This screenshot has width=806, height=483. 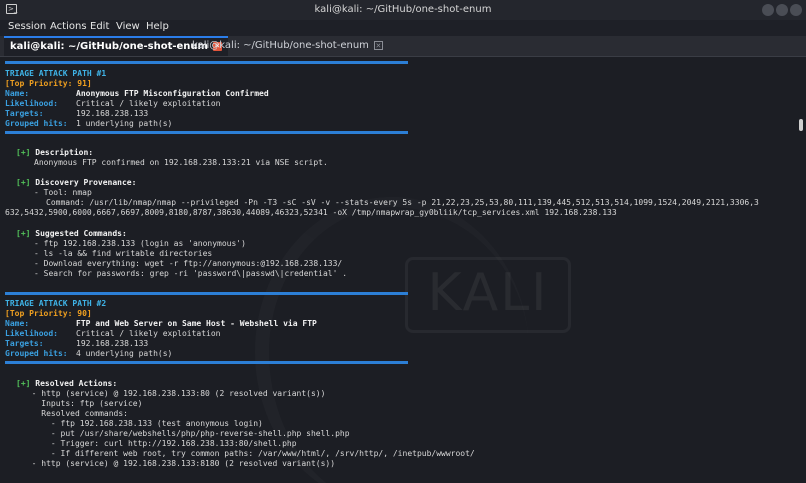 I want to click on tab-2-close-icon: ✕, so click(x=378, y=45).